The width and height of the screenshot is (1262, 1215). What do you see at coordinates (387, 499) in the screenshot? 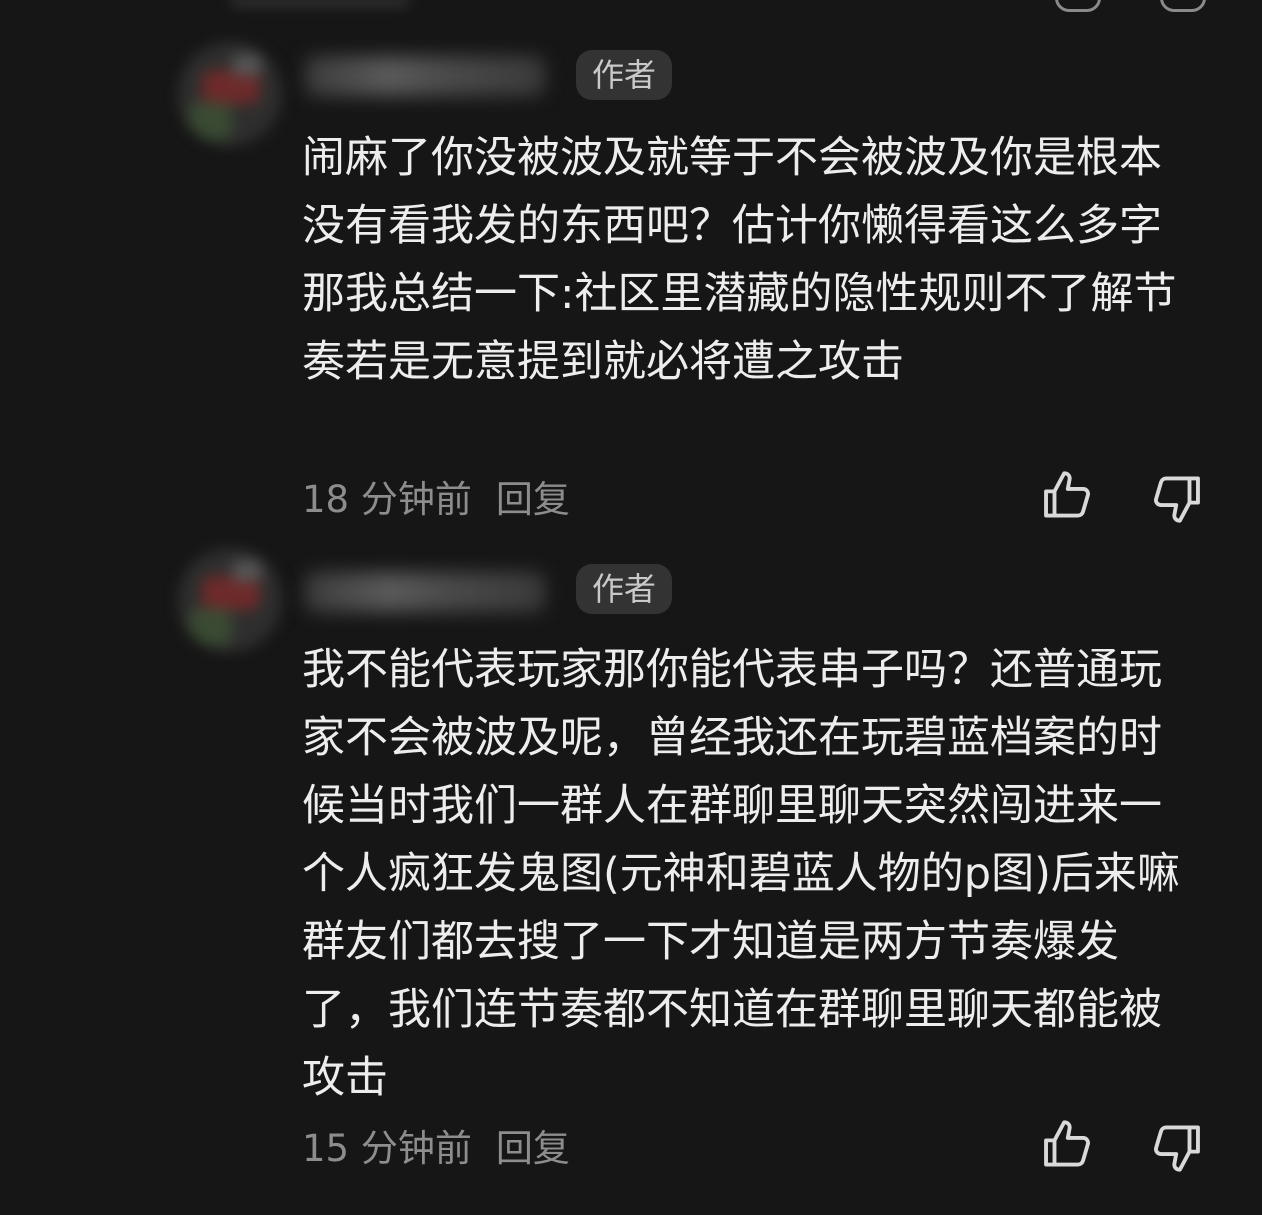
I see `comment-time: 18 分钟前` at bounding box center [387, 499].